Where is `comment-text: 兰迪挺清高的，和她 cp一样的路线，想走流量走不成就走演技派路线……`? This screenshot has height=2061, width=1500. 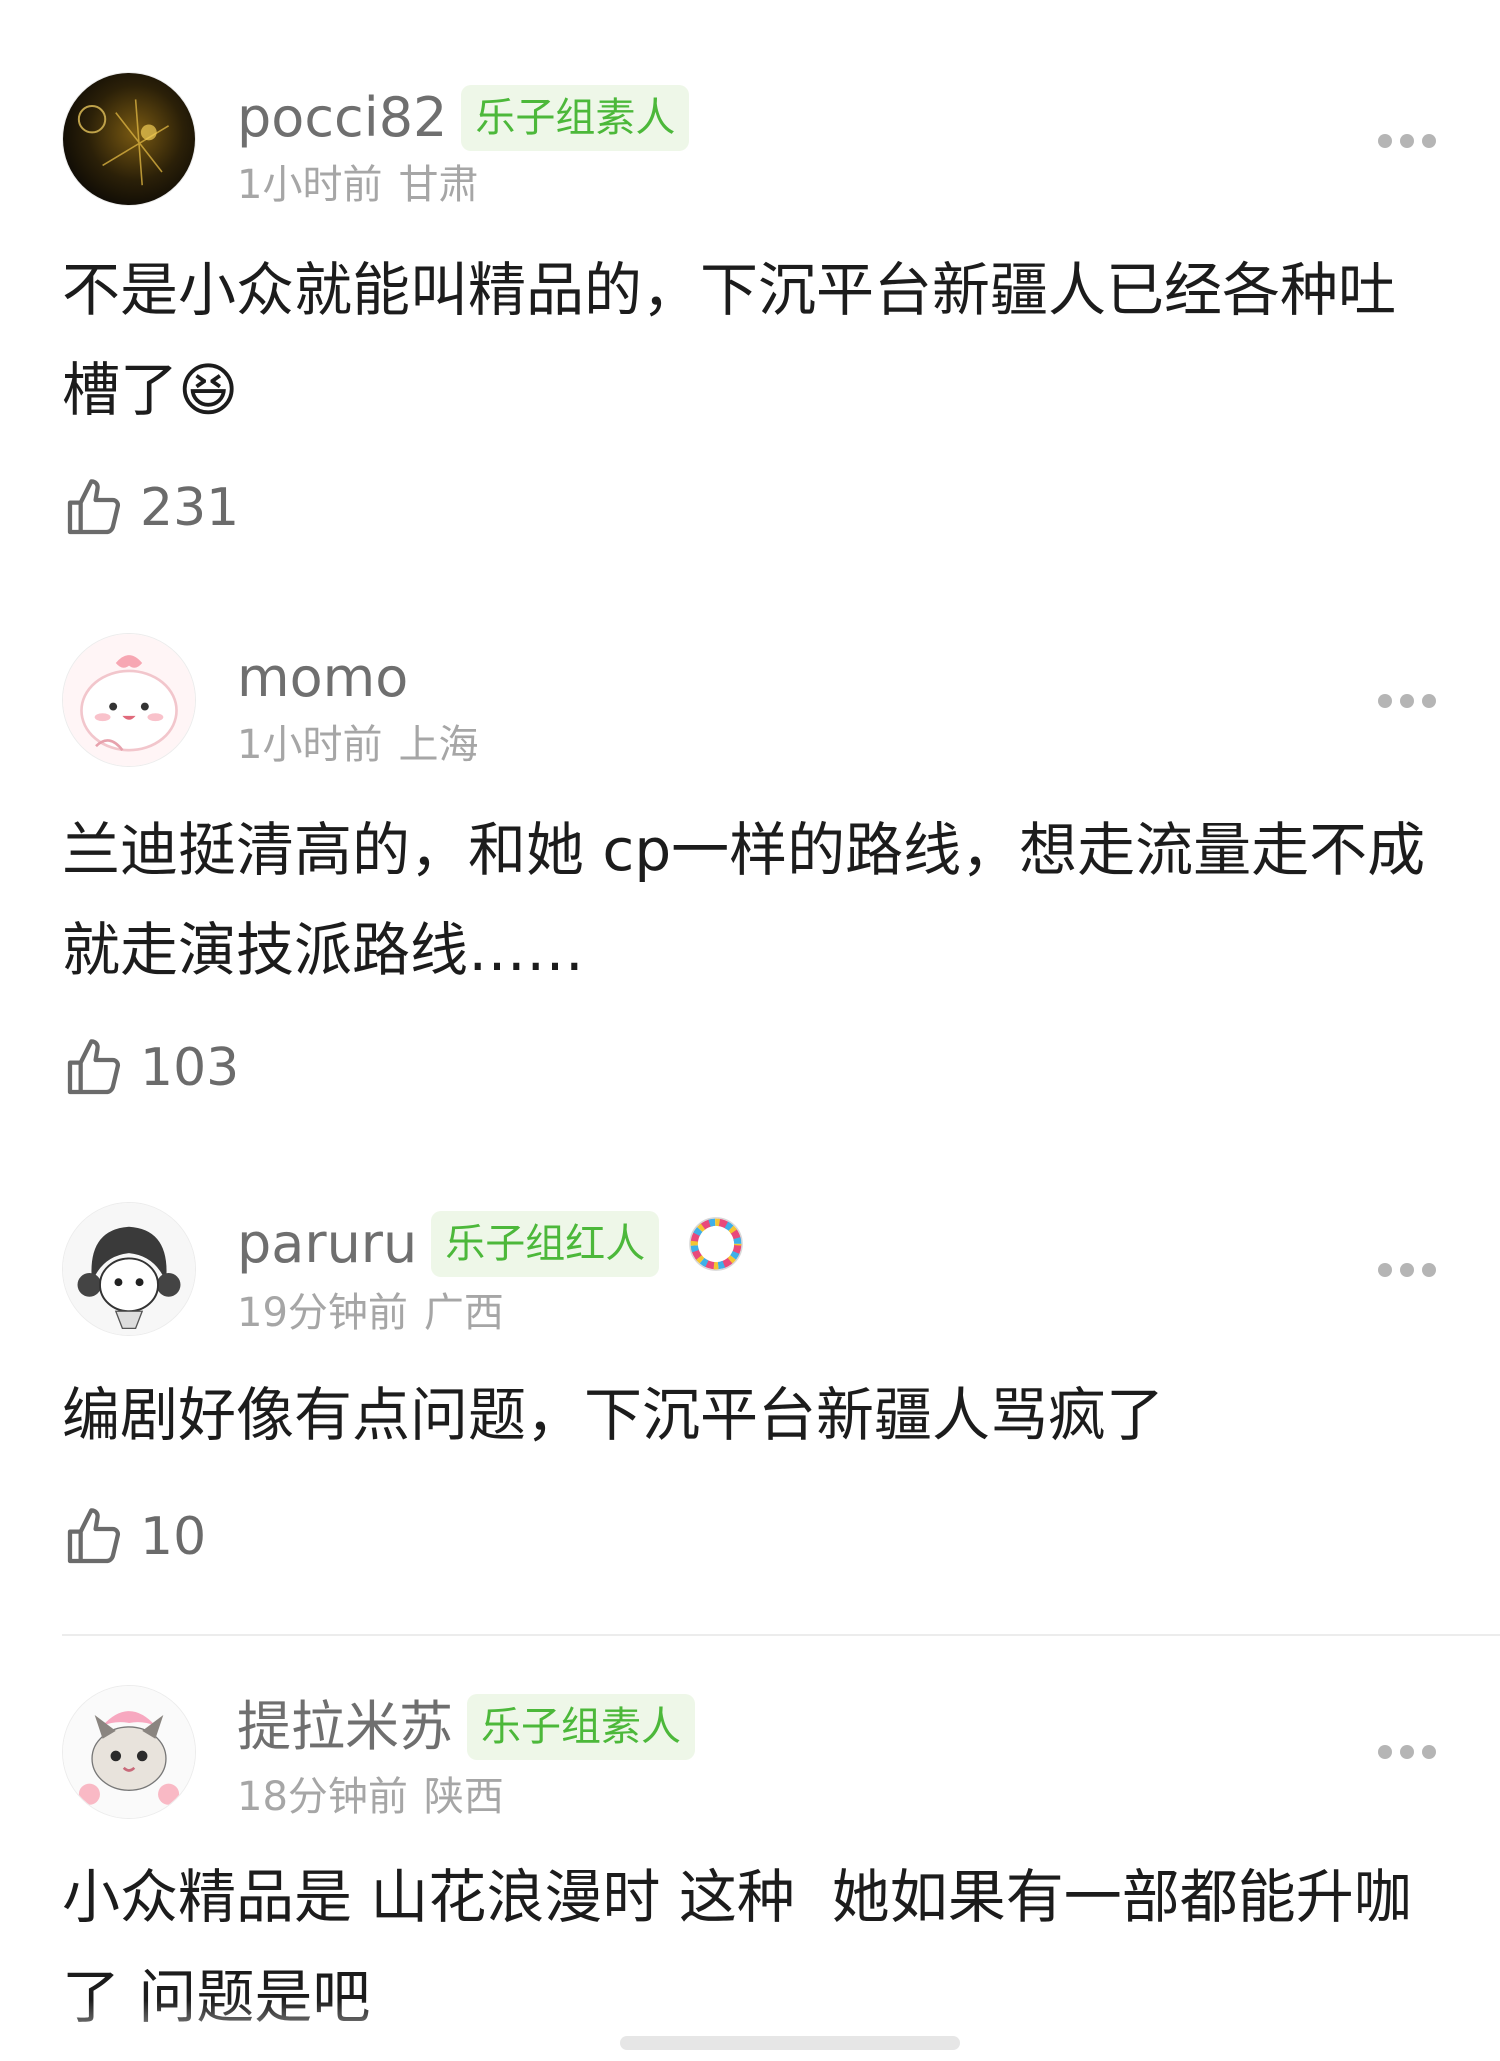
comment-text: 兰迪挺清高的，和她 cp一样的路线，想走流量走不成就走演技派路线…… is located at coordinates (744, 900).